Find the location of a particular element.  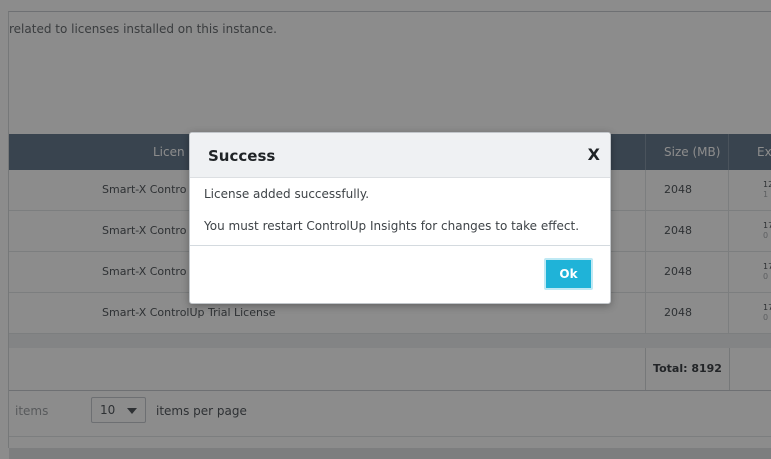

ok-button: Ok is located at coordinates (568, 274).